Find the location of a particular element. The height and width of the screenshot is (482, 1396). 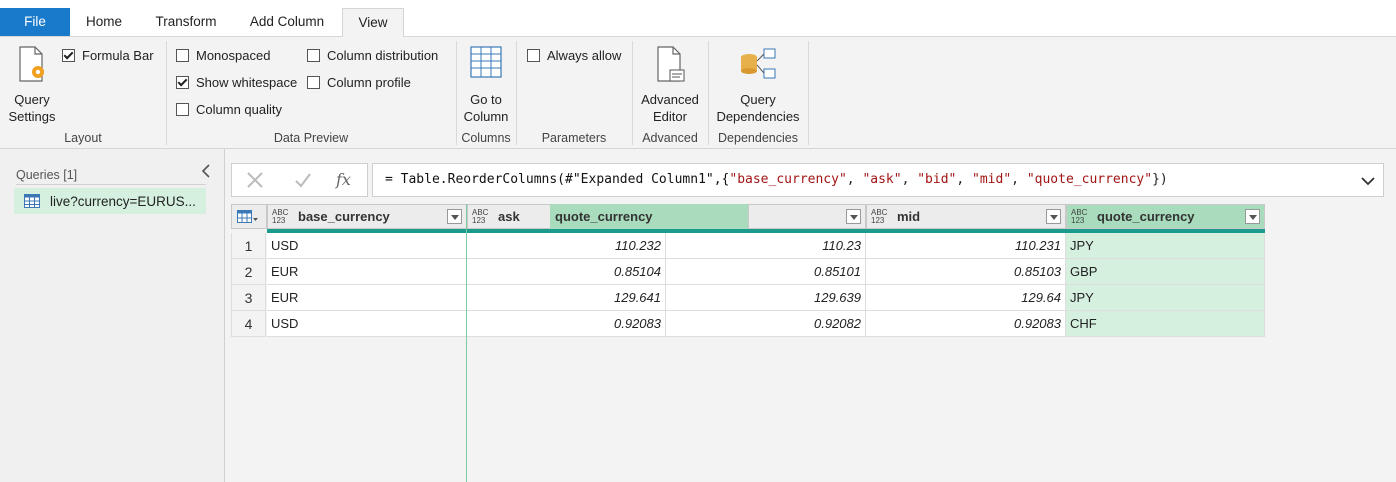

tab-transform: Transform is located at coordinates (186, 22).